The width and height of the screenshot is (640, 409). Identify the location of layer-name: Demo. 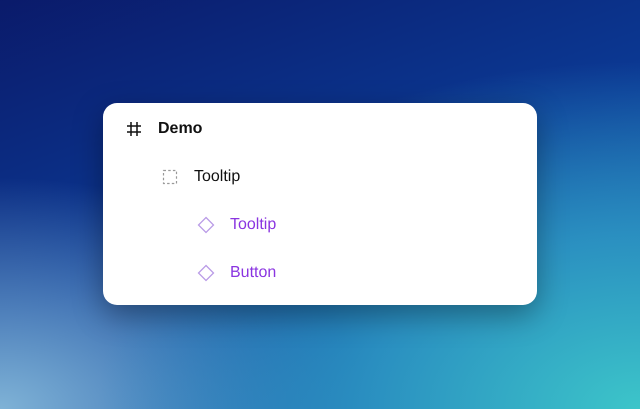
(180, 129).